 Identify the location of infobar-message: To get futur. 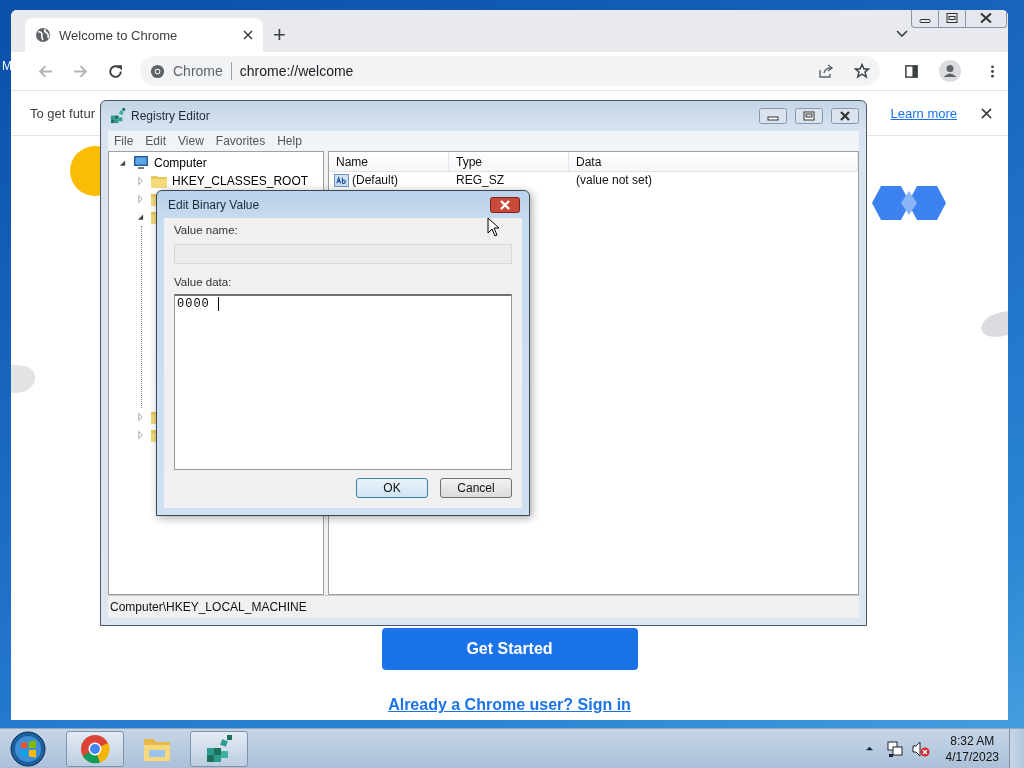
(63, 113).